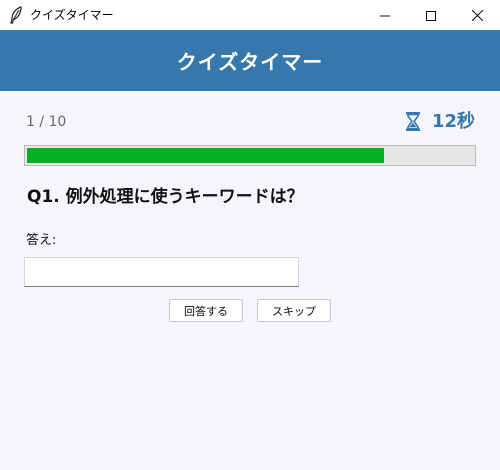 This screenshot has height=470, width=500. I want to click on hourglass-icon, so click(413, 121).